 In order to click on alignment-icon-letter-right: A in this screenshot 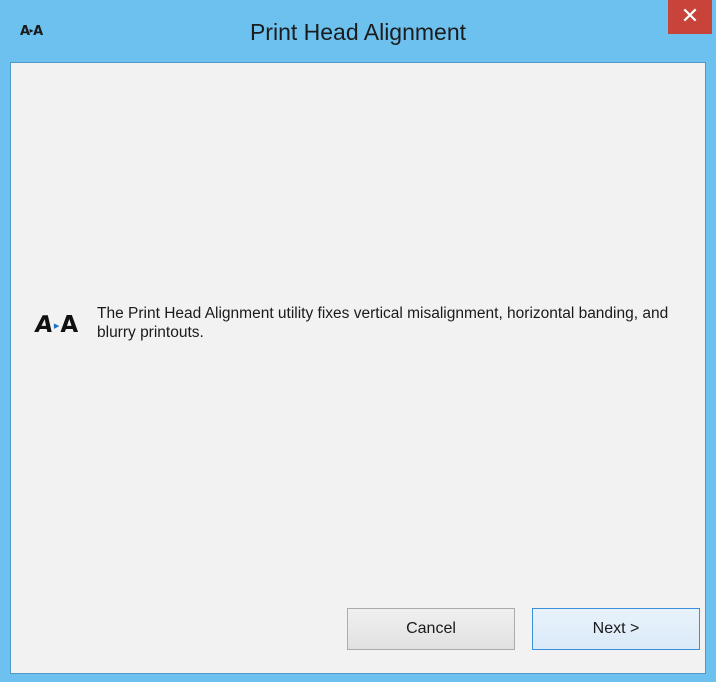, I will do `click(69, 325)`.